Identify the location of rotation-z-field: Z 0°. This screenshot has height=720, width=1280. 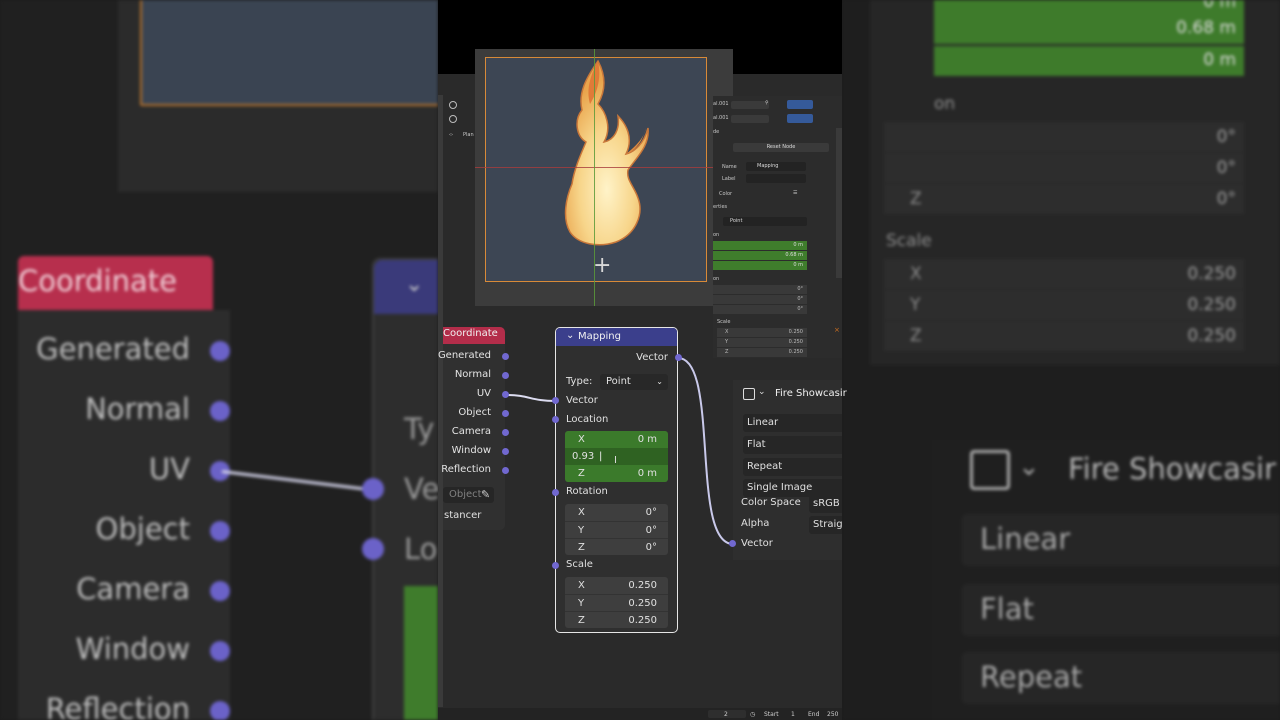
(616, 546).